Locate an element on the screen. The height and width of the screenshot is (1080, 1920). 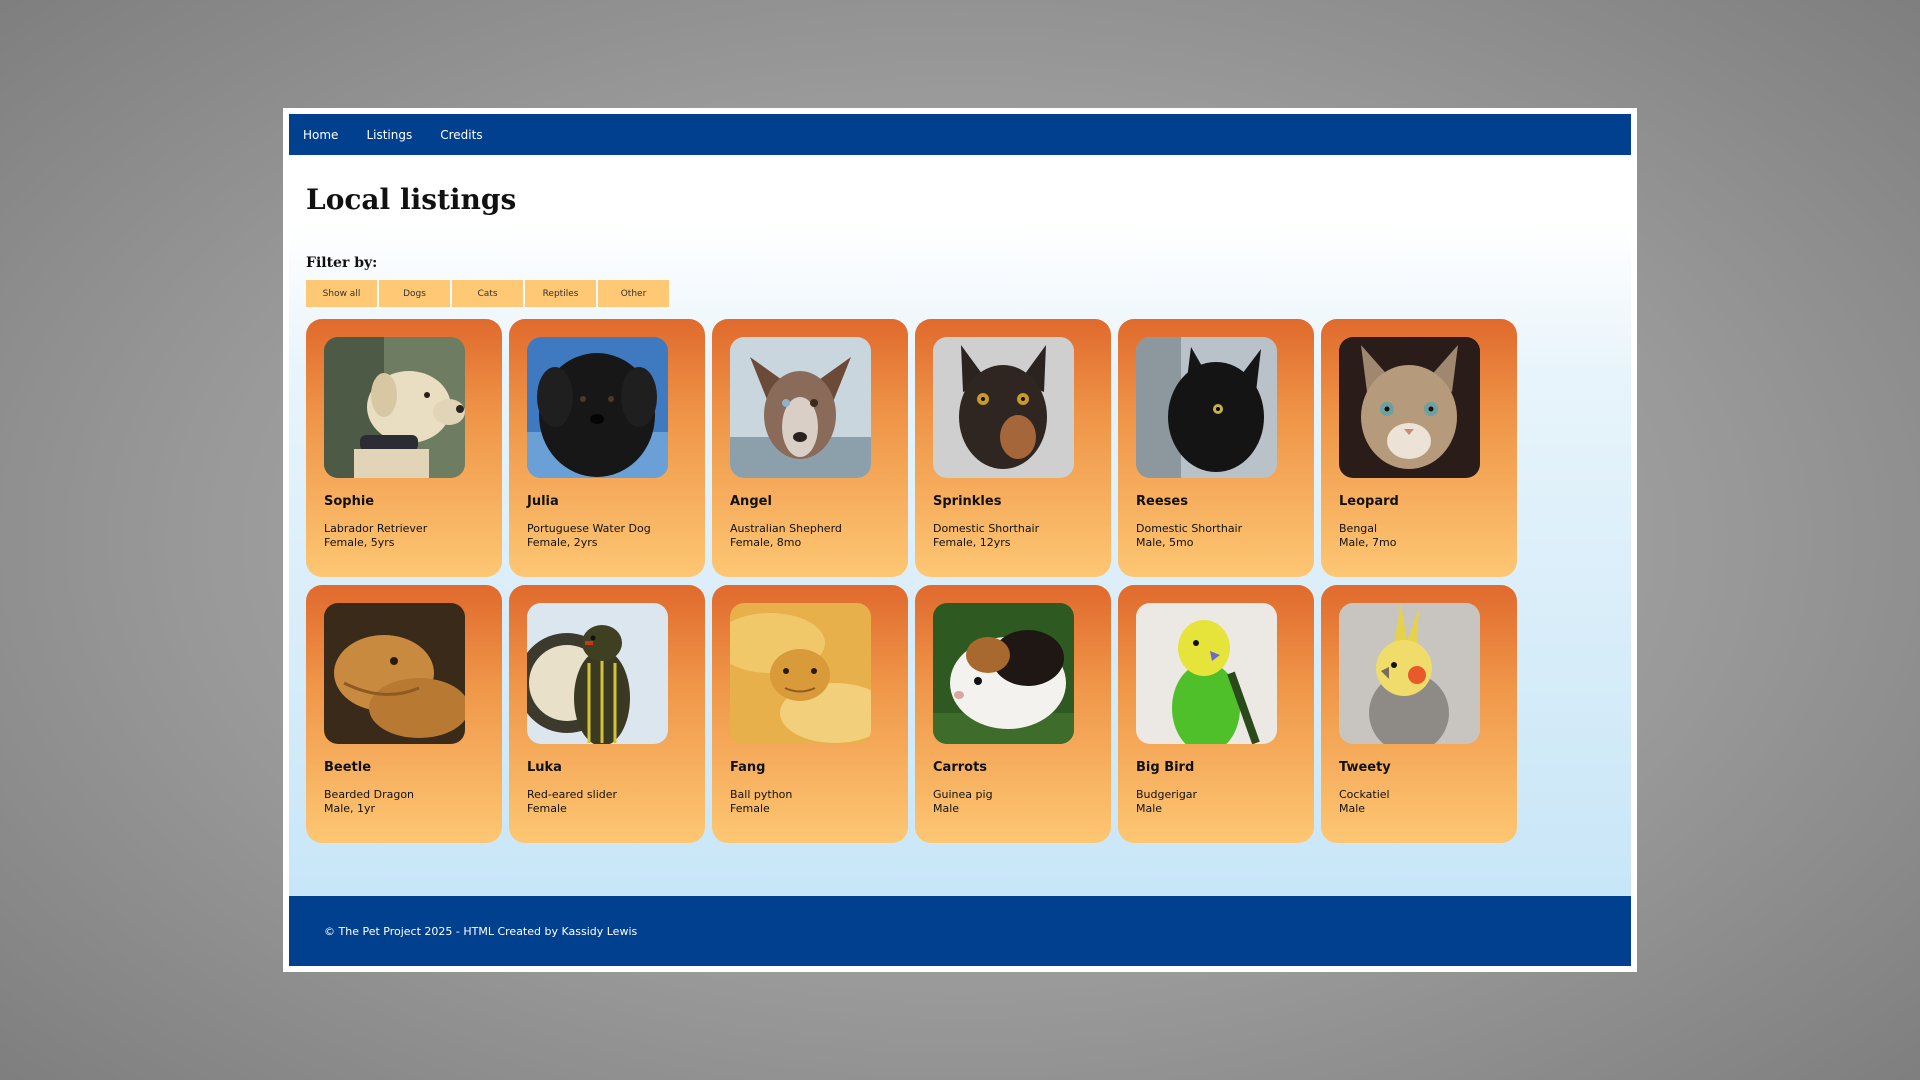
cockatiel-photo is located at coordinates (1409, 673).